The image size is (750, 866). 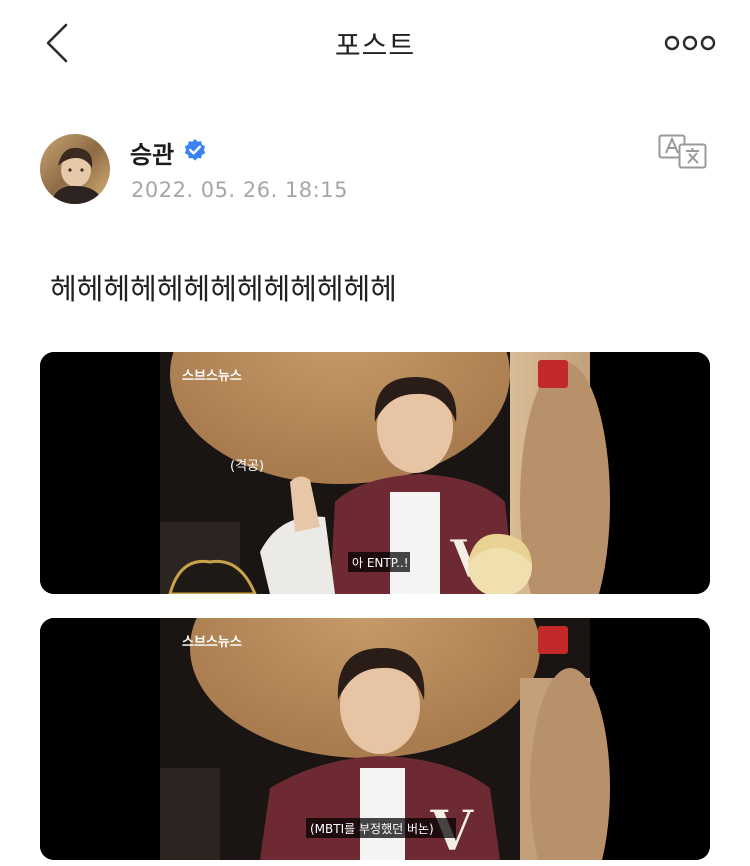 I want to click on caption-left: (격공), so click(x=247, y=466).